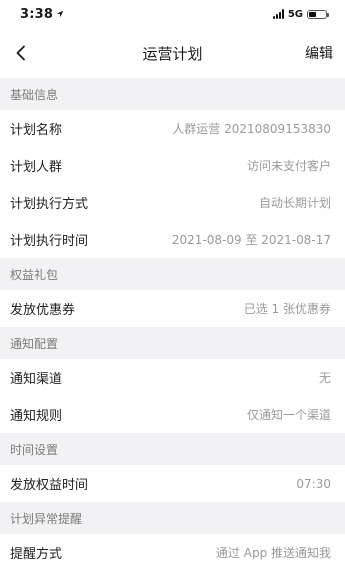 The width and height of the screenshot is (345, 587). Describe the element at coordinates (294, 203) in the screenshot. I see `row-value: 自动长期计划` at that location.